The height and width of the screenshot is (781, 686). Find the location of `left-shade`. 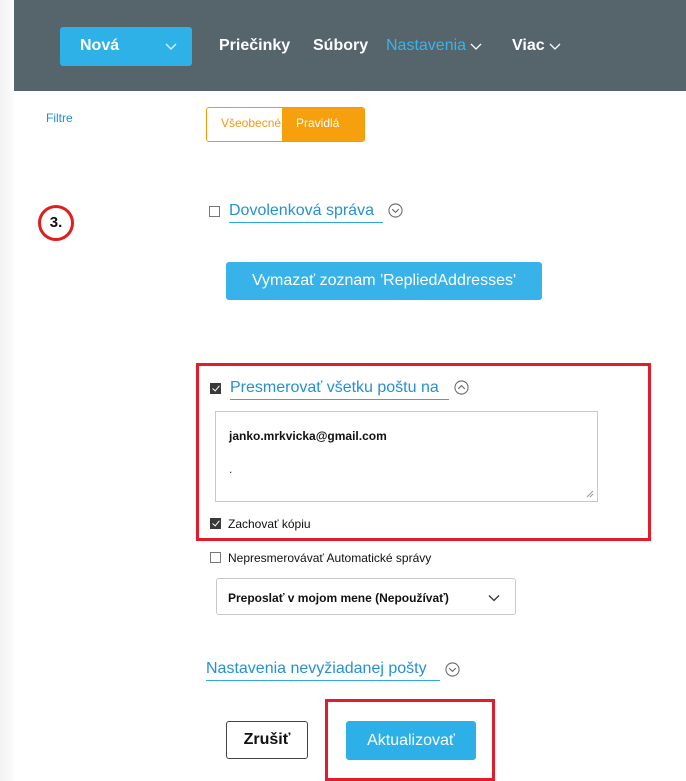

left-shade is located at coordinates (7, 390).